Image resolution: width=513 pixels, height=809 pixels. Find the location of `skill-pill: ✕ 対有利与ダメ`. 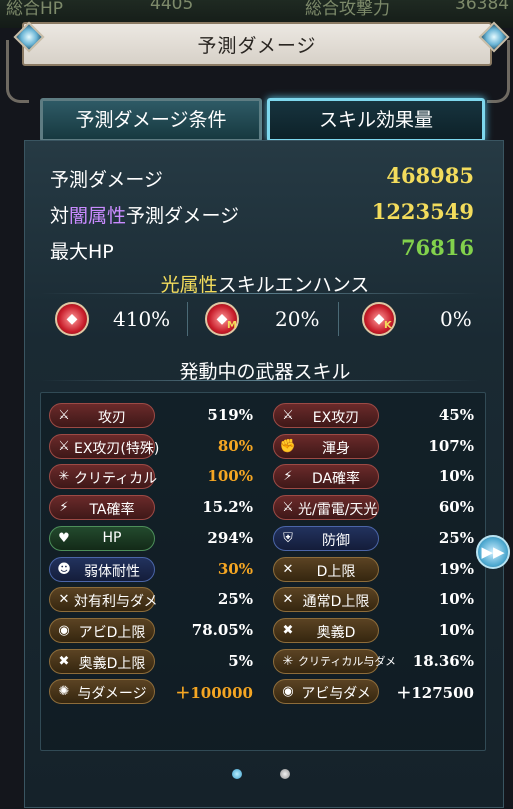

skill-pill: ✕ 対有利与ダメ is located at coordinates (103, 599).